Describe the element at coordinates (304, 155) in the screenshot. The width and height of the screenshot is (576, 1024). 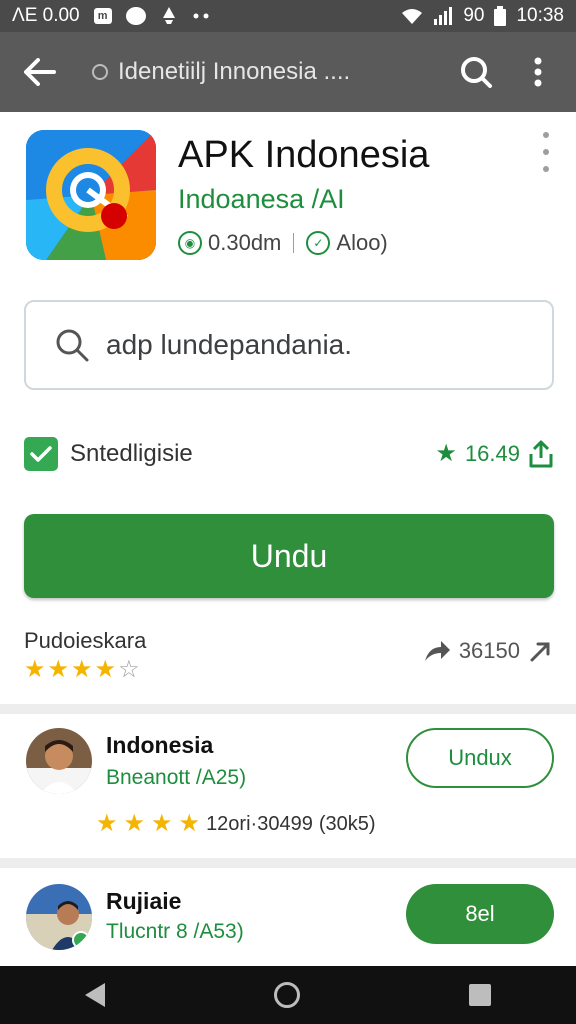
I see `app-name: APK Indonesia` at that location.